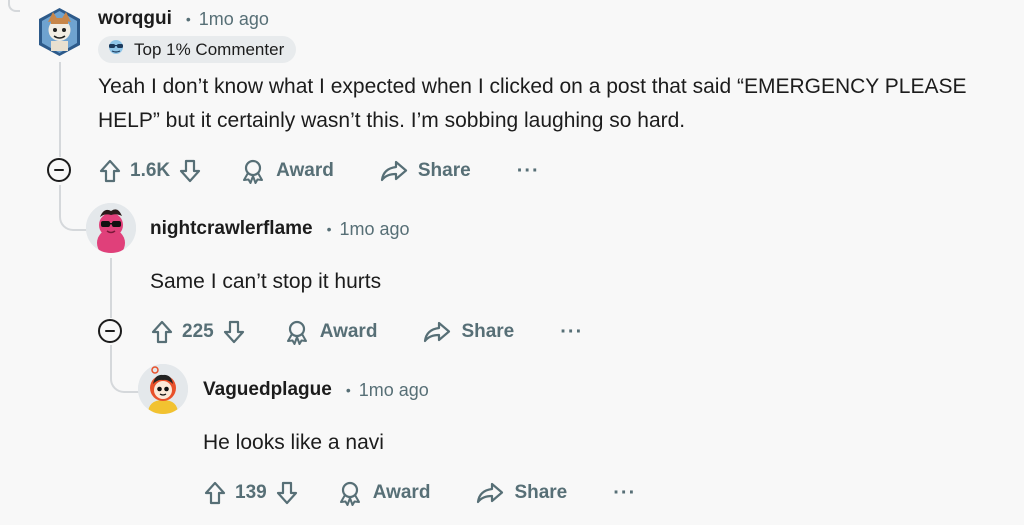  I want to click on username: nightcrawlerflame, so click(231, 229).